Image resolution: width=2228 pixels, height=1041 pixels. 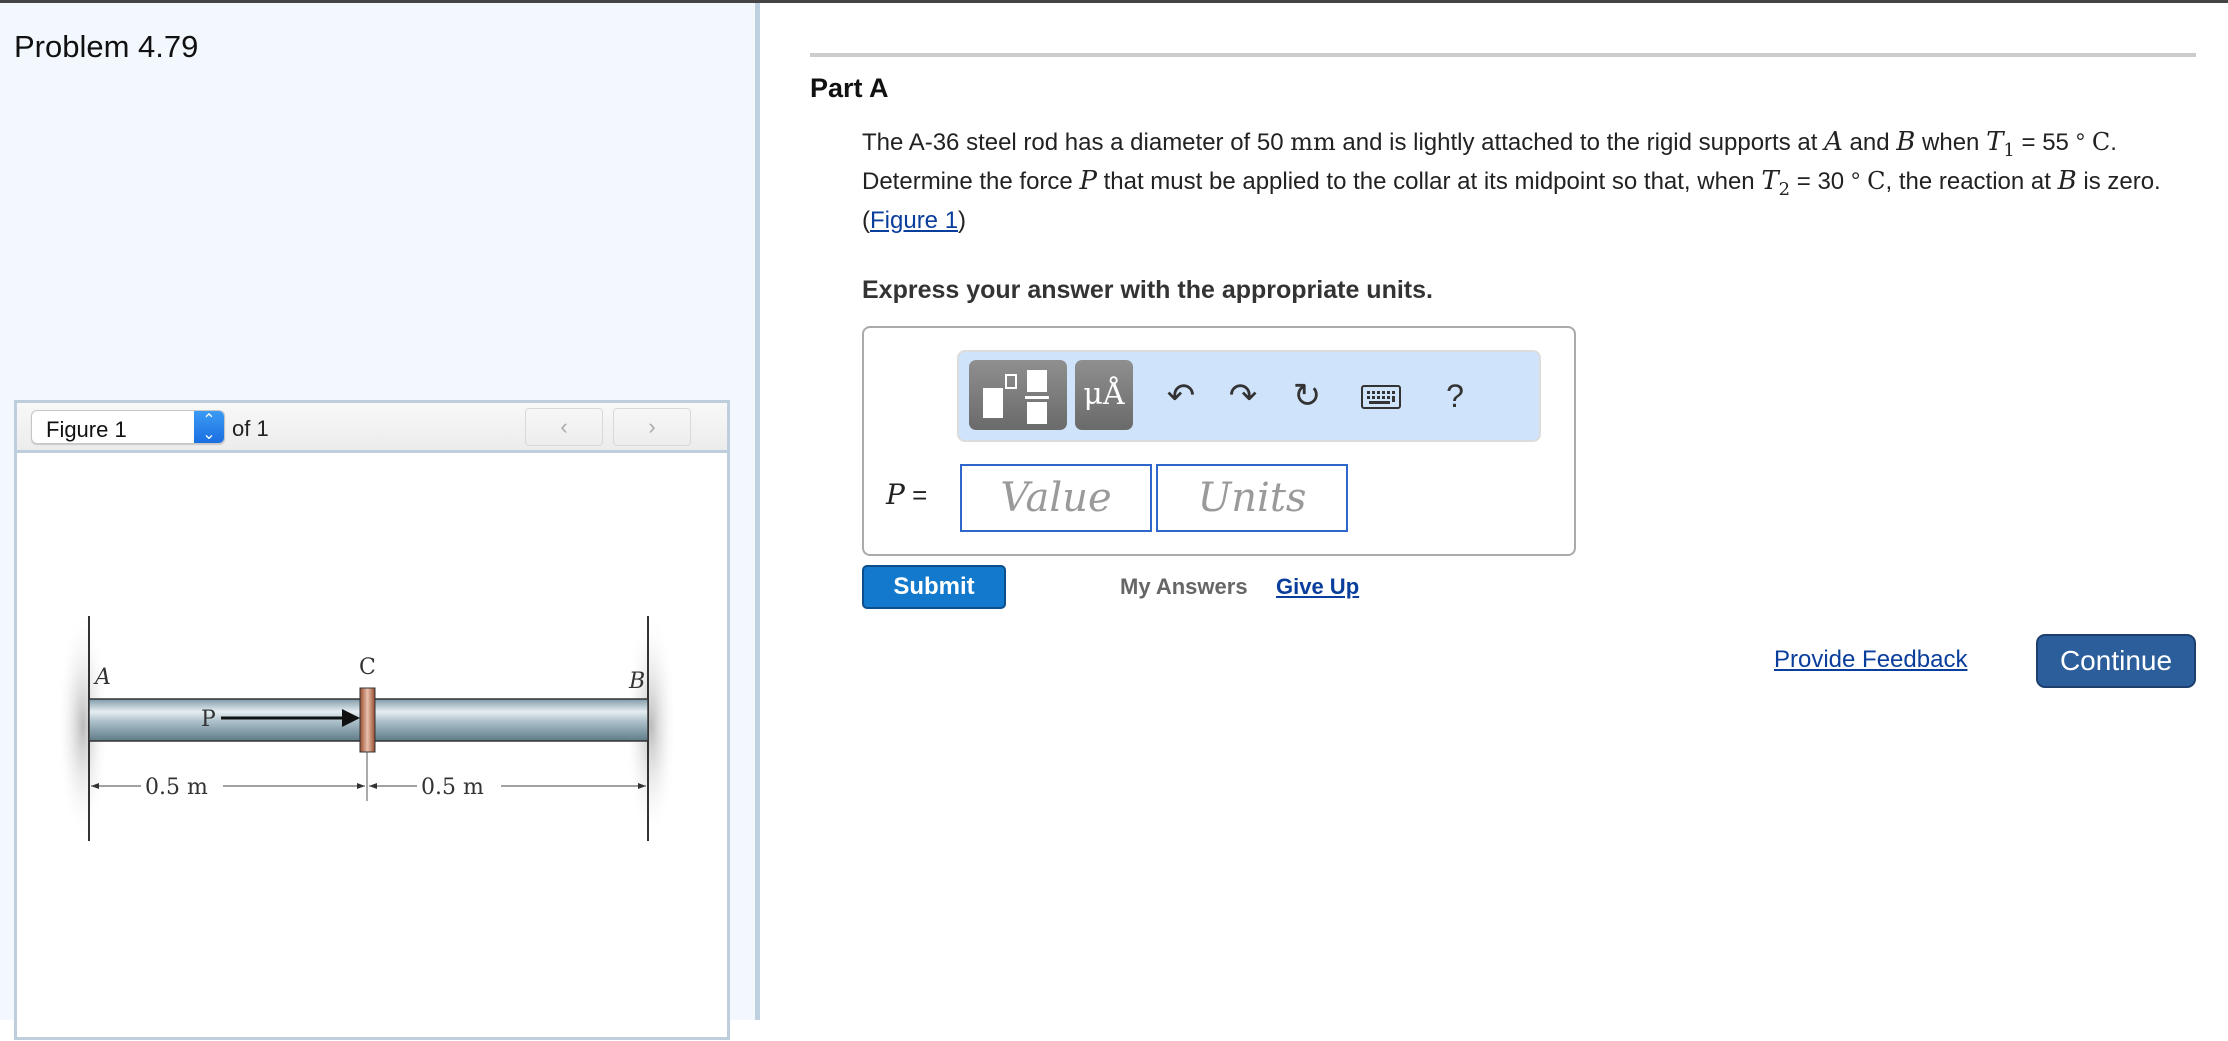 What do you see at coordinates (849, 88) in the screenshot?
I see `part-title: Part A` at bounding box center [849, 88].